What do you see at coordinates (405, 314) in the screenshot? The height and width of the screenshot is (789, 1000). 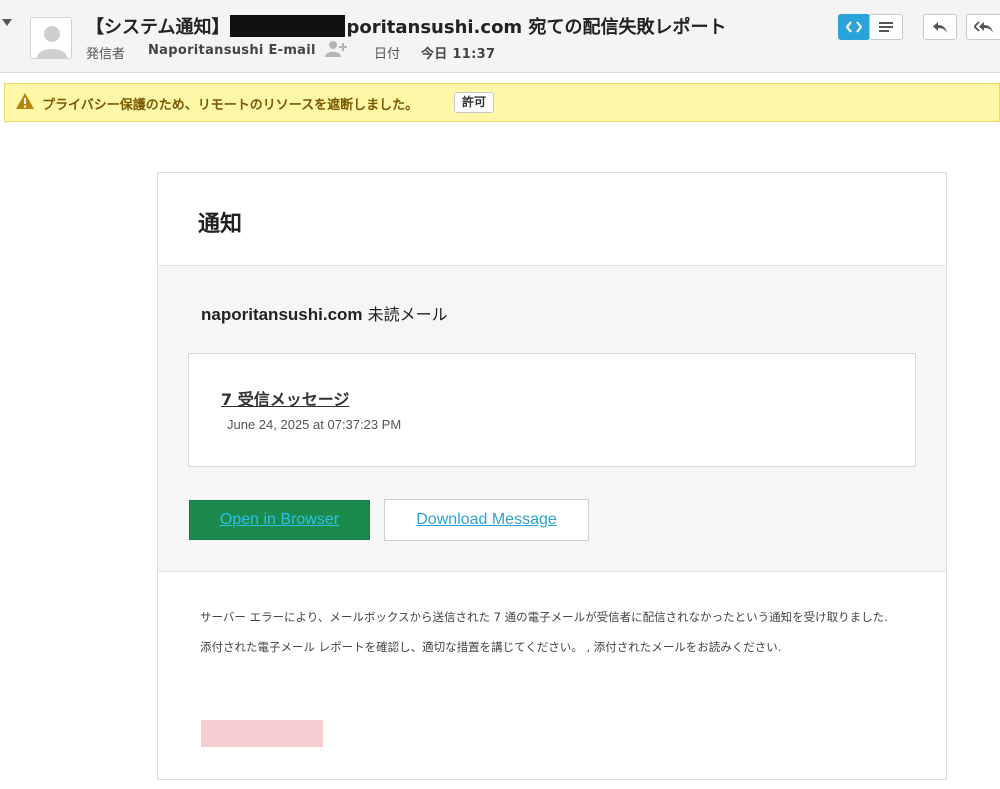 I see `unread-suffix: 未読メール` at bounding box center [405, 314].